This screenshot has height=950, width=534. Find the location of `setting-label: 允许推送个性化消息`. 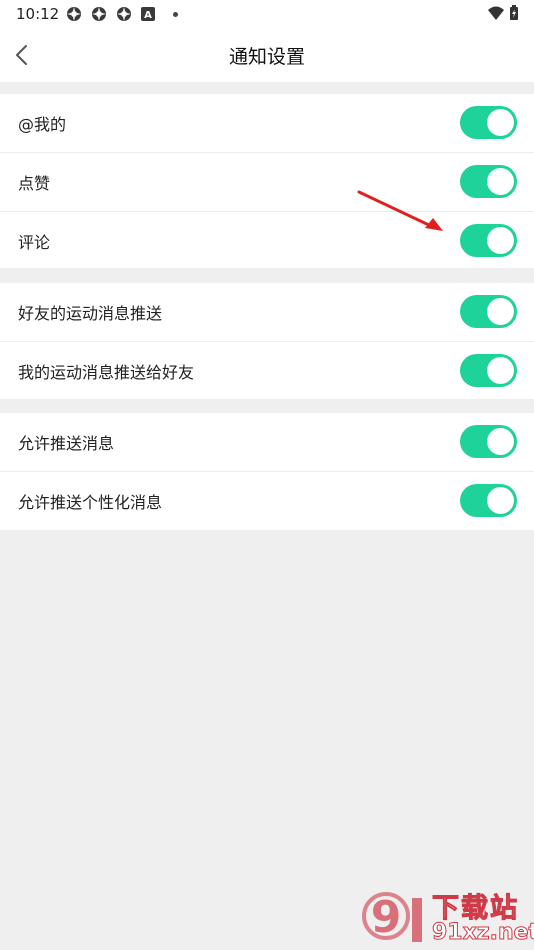

setting-label: 允许推送个性化消息 is located at coordinates (90, 502).